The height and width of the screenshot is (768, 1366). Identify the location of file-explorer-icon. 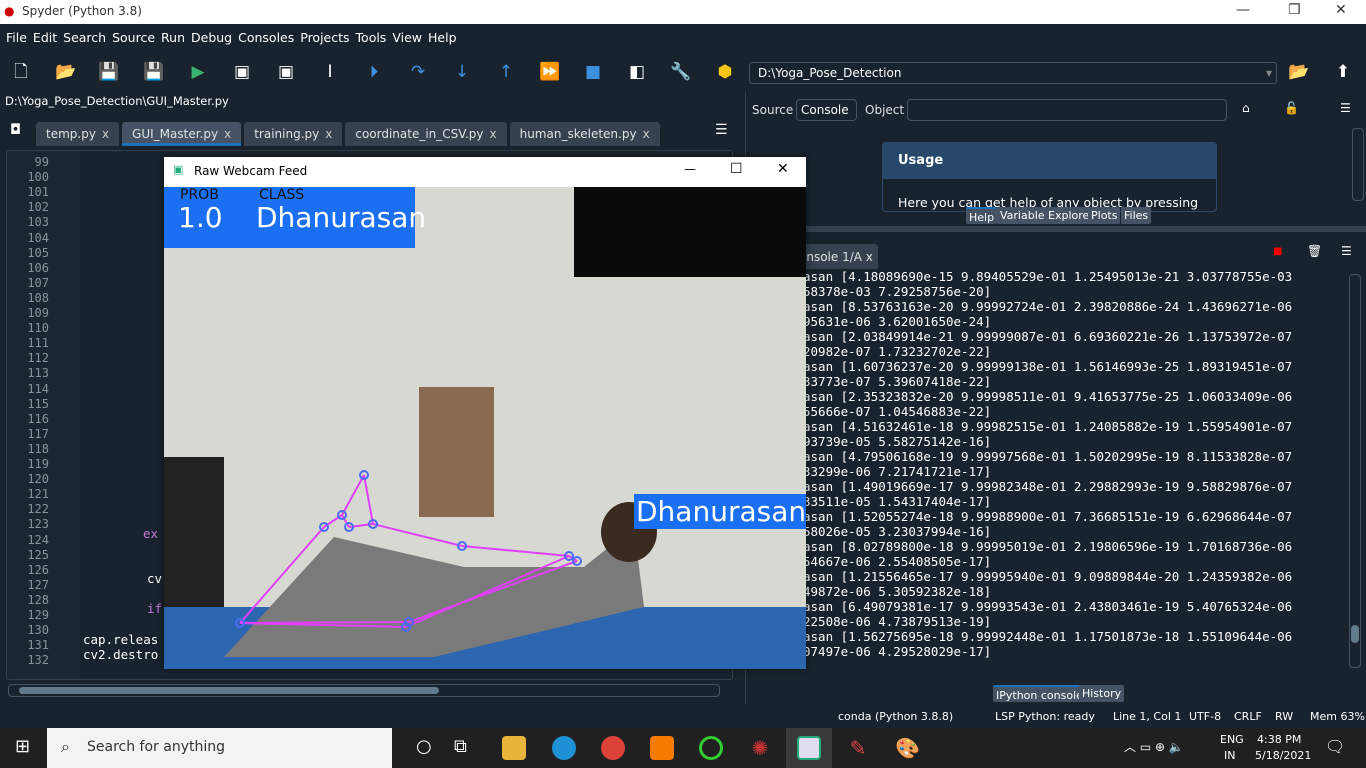
(514, 748).